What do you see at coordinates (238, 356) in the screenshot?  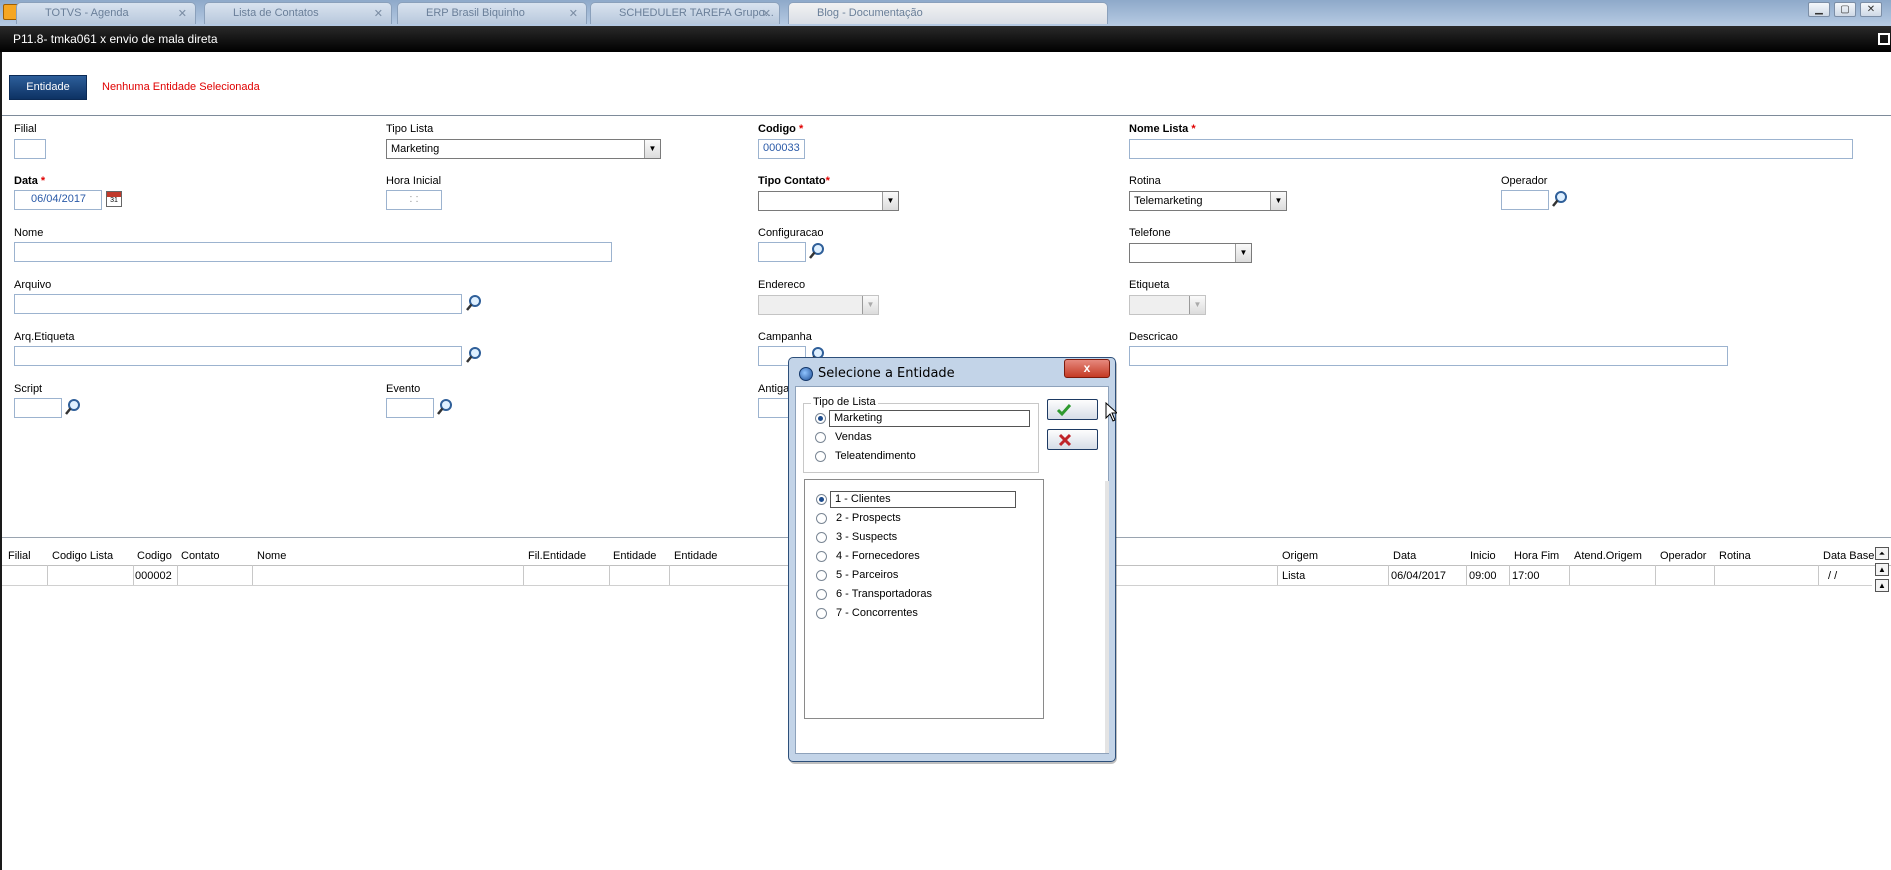 I see `arq-etiqueta-field` at bounding box center [238, 356].